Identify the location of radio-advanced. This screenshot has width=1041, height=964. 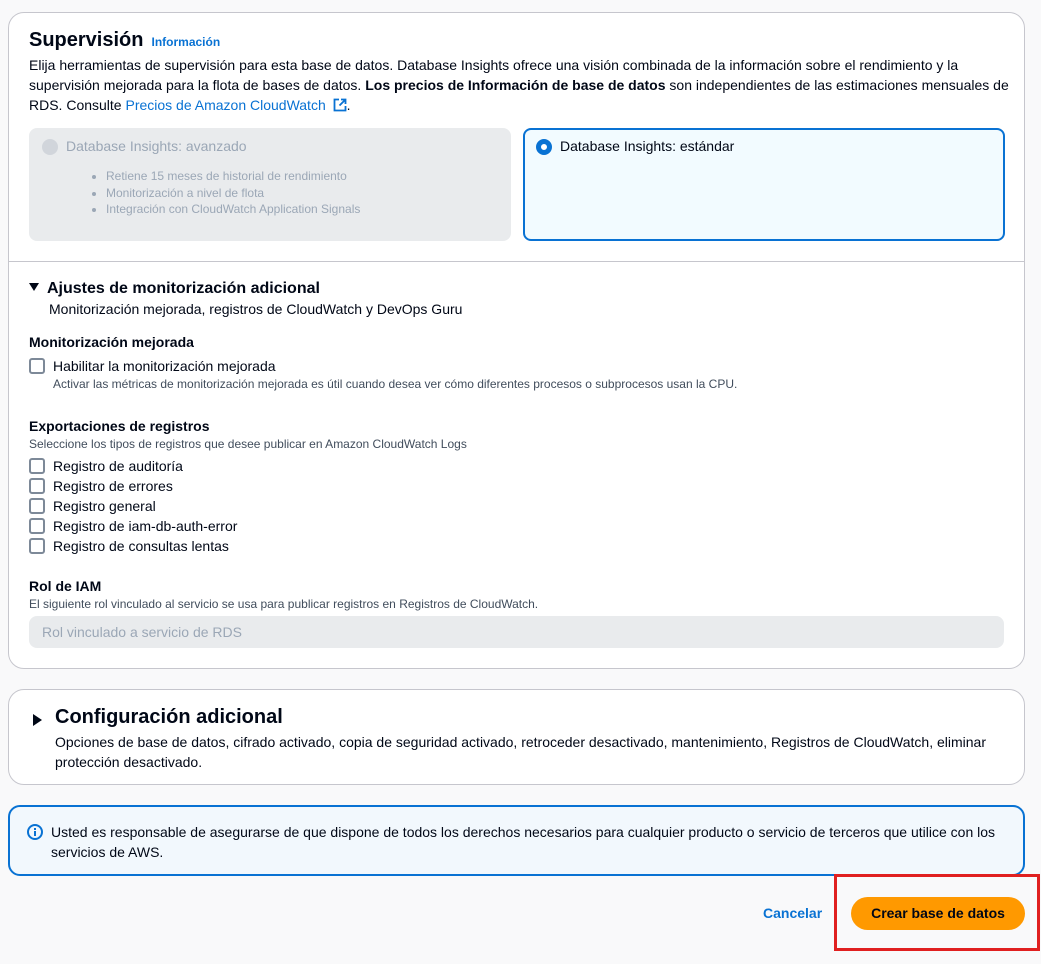
(50, 147).